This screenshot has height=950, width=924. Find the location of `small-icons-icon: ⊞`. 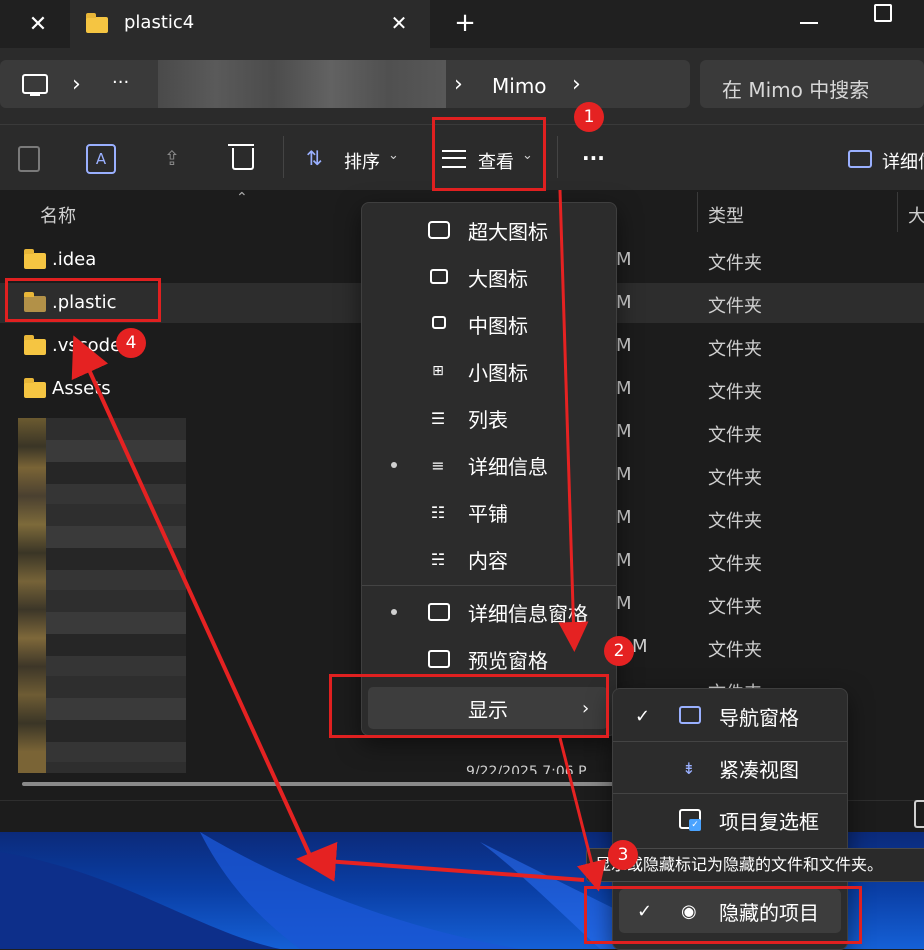

small-icons-icon: ⊞ is located at coordinates (438, 371).